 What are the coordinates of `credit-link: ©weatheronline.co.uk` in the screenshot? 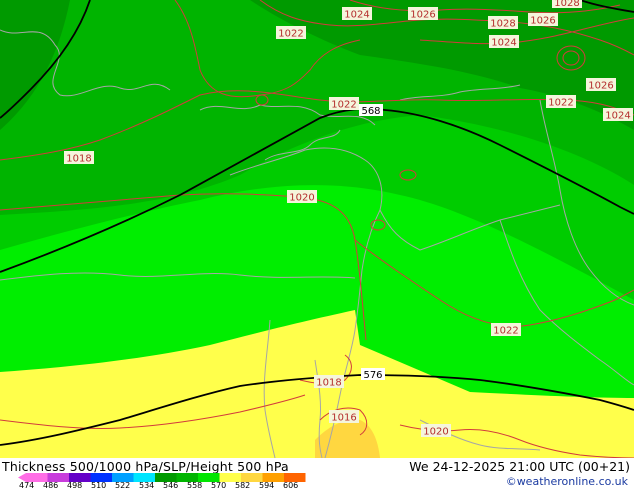 It's located at (567, 481).